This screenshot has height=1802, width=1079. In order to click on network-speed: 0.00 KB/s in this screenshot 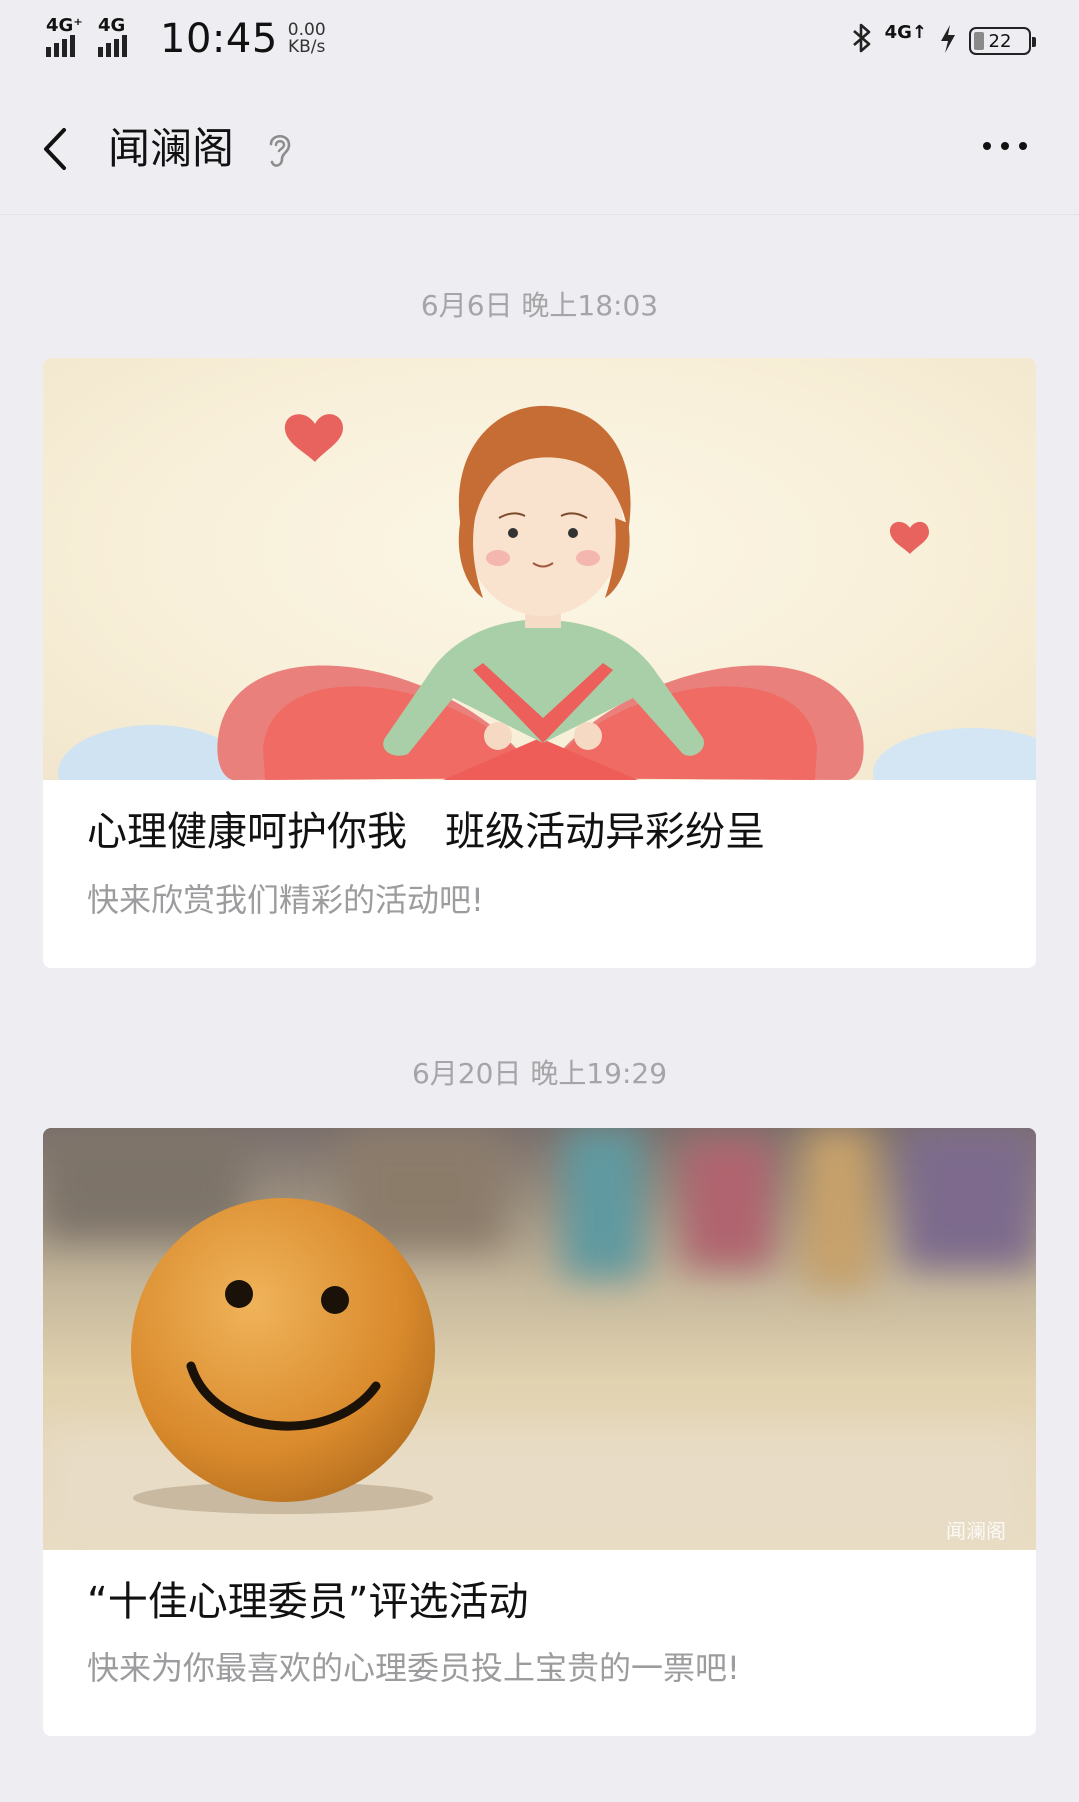, I will do `click(307, 39)`.